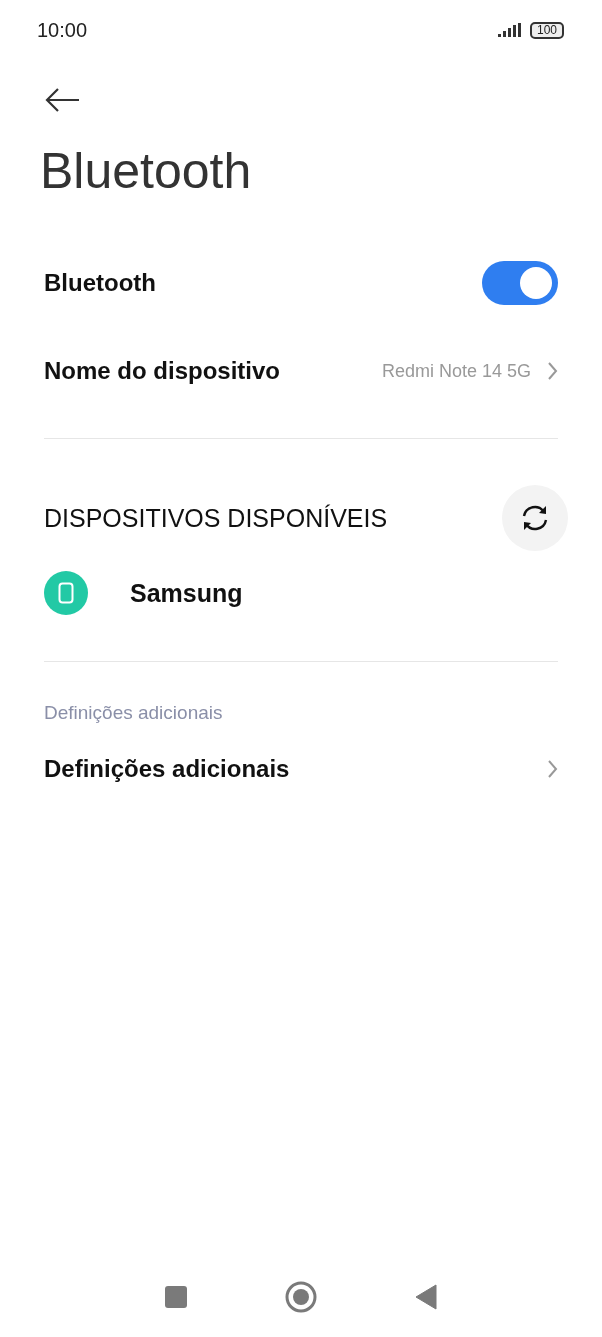 The image size is (602, 1337). I want to click on setting-row: Nome do dispositivo Redmi Note 14 5G, so click(301, 371).